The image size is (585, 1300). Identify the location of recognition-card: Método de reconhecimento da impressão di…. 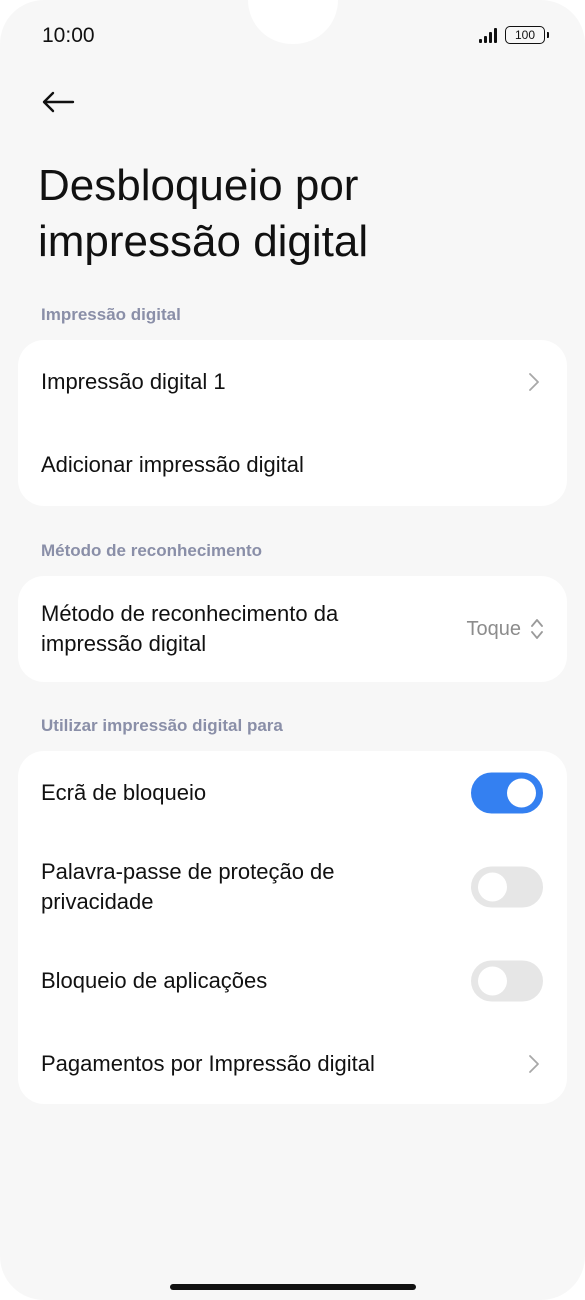
(292, 629).